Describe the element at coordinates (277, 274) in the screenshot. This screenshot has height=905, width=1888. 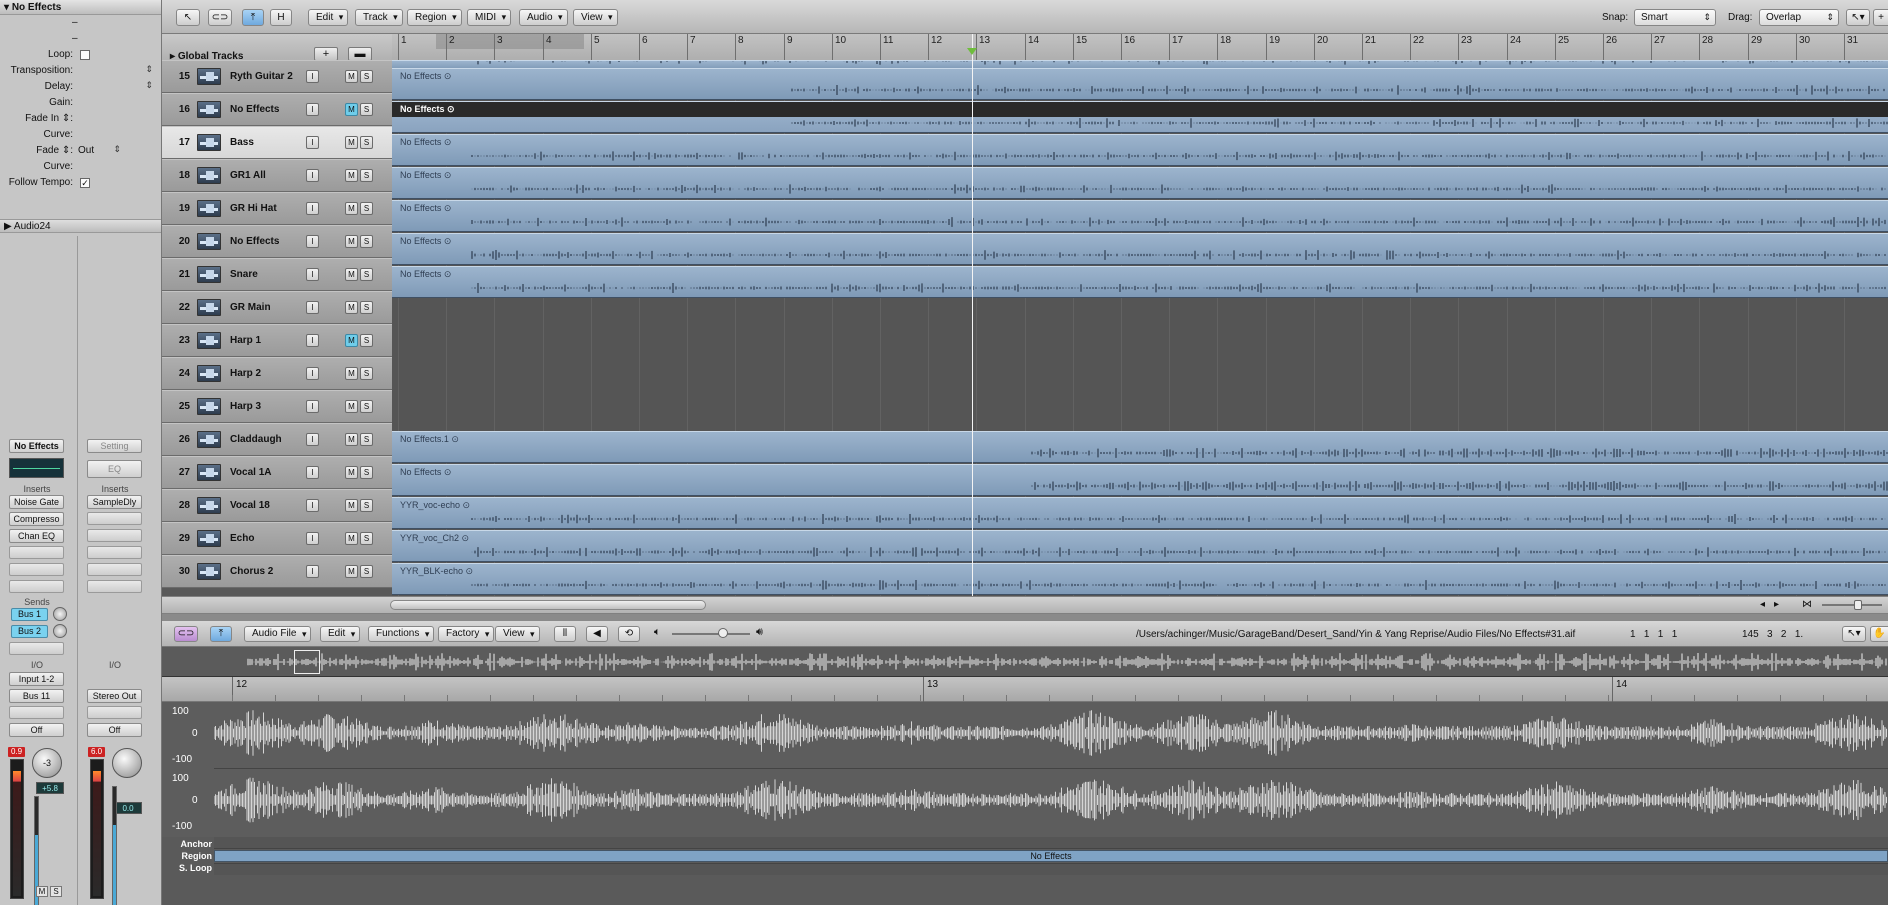
I see `track-header: 21SnareIMS` at that location.